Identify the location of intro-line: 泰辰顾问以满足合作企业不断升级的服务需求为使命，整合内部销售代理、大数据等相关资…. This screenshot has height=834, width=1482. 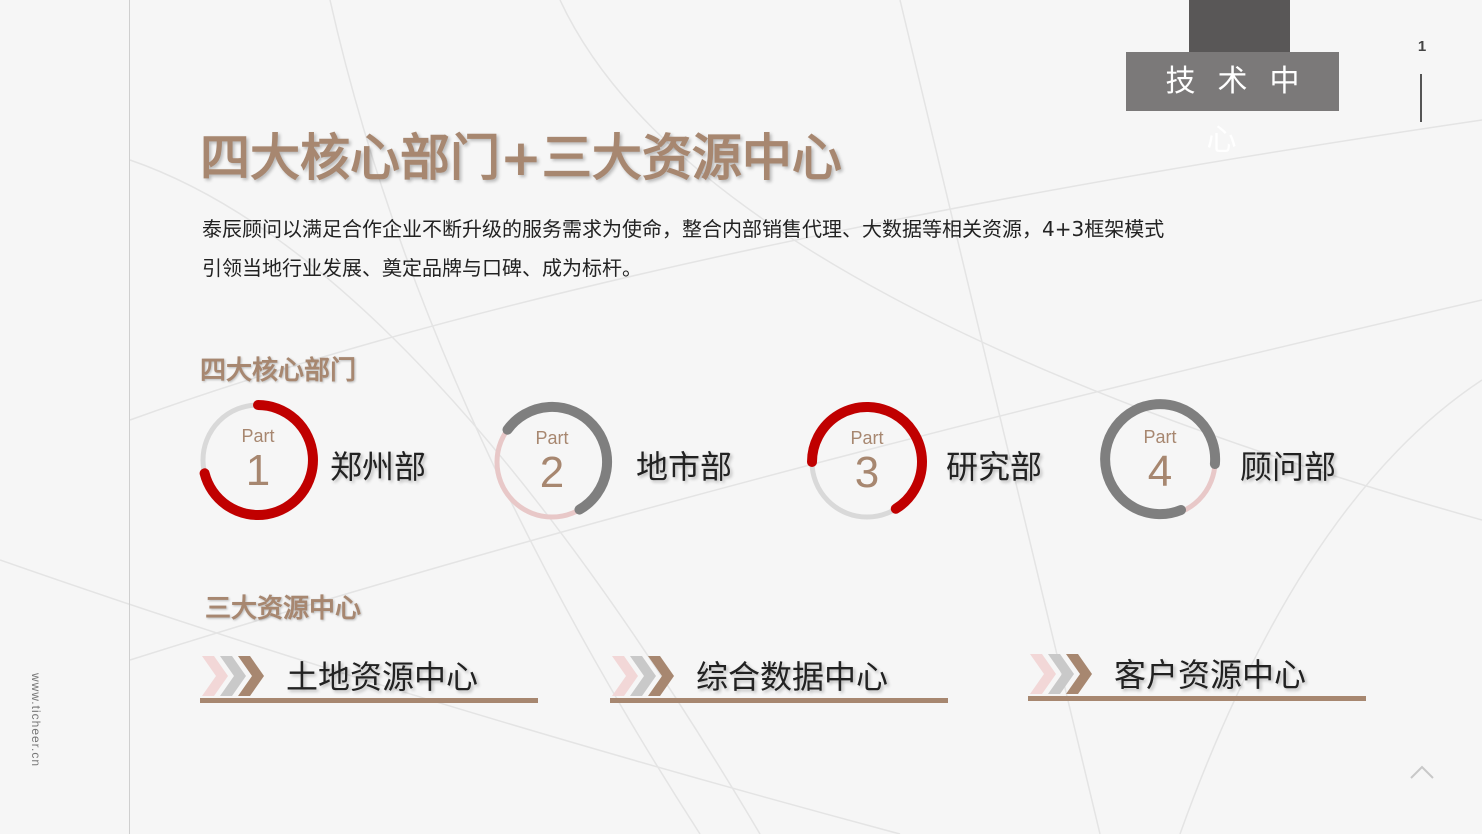
(683, 229).